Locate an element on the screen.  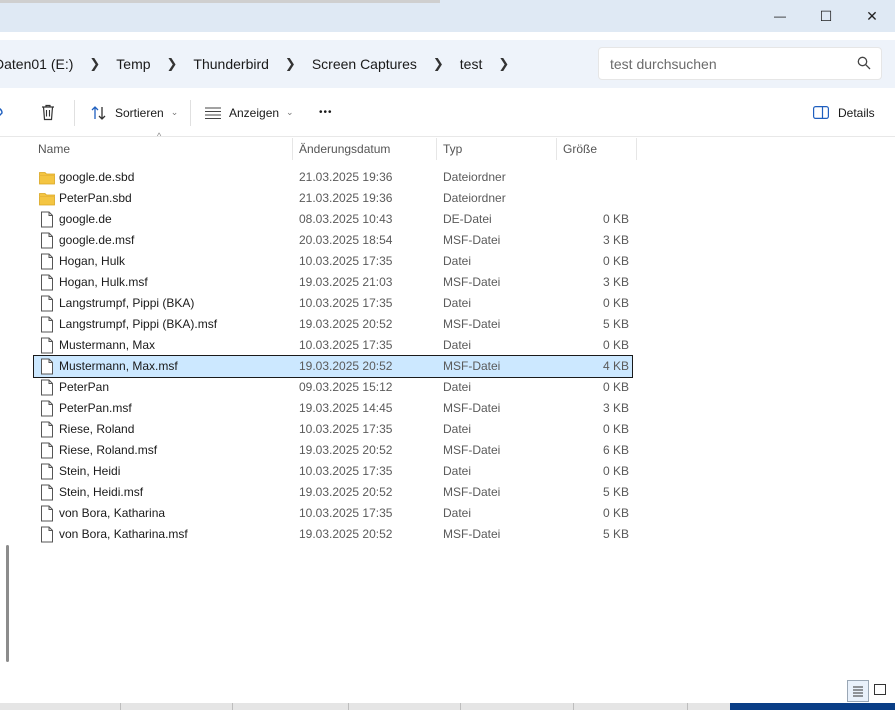
close-button: ✕ is located at coordinates (872, 16).